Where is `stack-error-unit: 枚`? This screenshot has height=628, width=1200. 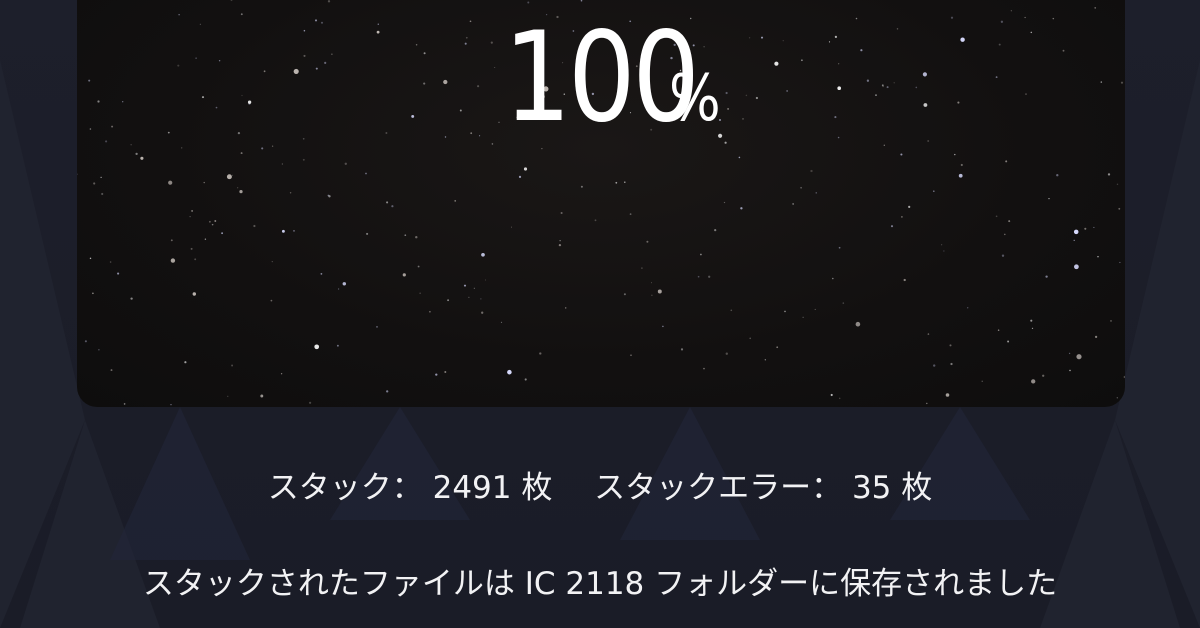
stack-error-unit: 枚 is located at coordinates (917, 488).